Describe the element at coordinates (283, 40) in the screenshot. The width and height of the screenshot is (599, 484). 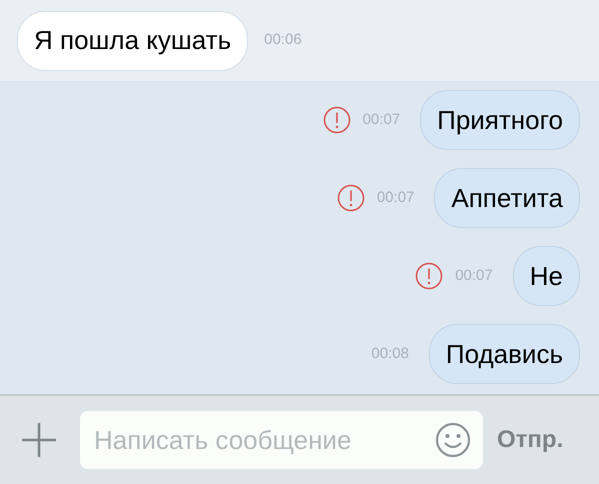
I see `message-time: 00:06` at that location.